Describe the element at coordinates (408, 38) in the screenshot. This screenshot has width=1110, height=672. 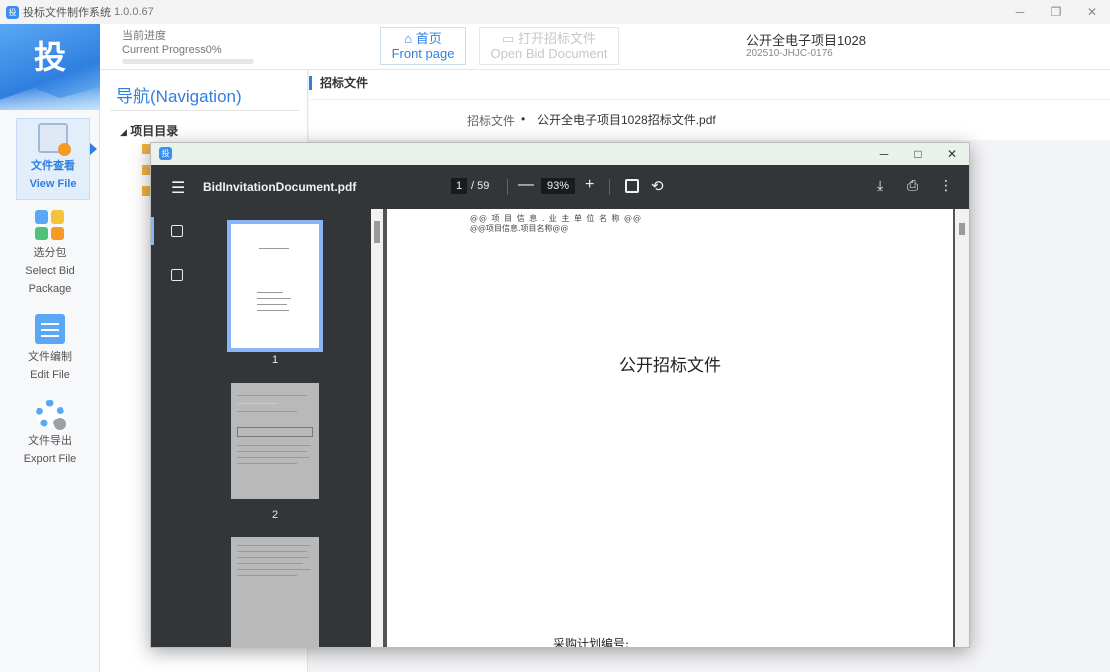
I see `home-icon: ⌂` at that location.